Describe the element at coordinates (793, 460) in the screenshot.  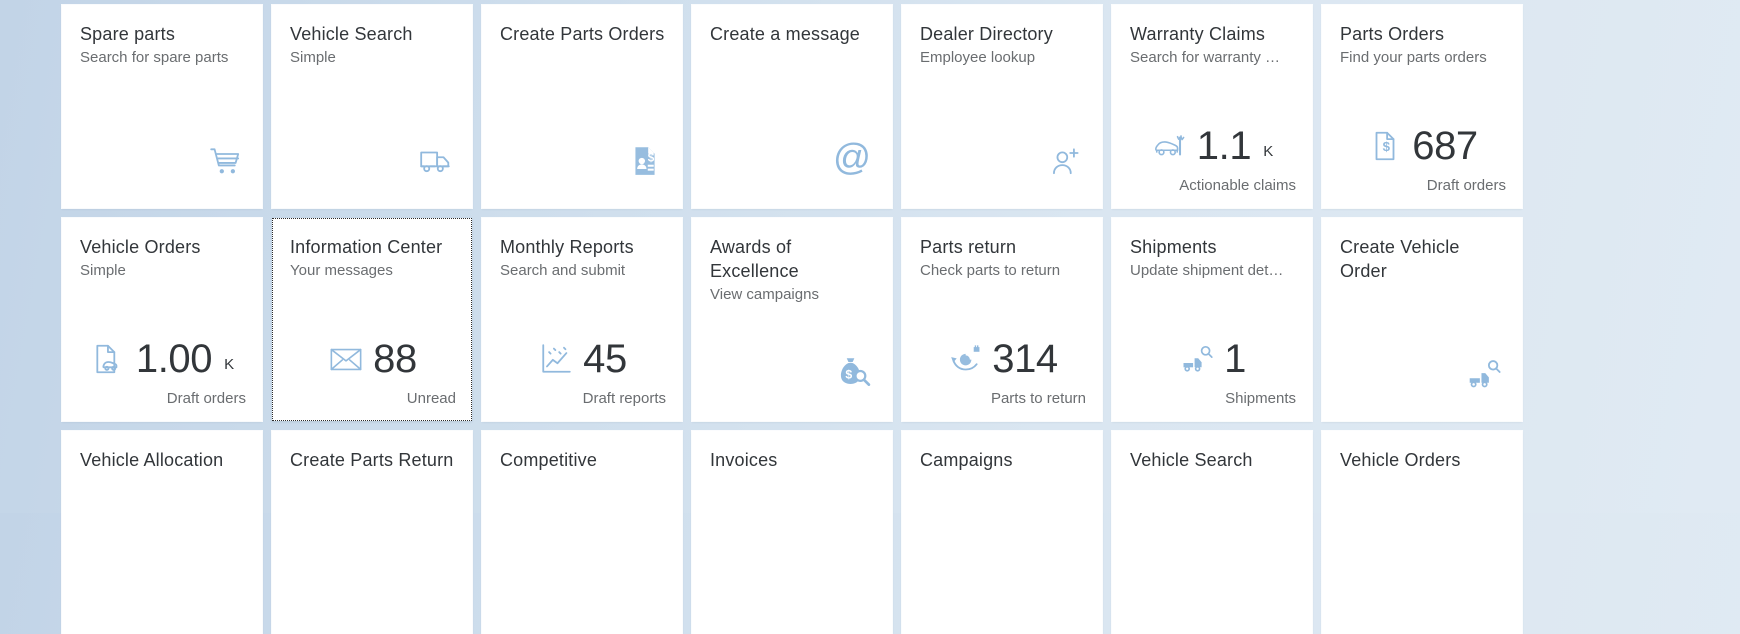
I see `tile-header: Invoices` at that location.